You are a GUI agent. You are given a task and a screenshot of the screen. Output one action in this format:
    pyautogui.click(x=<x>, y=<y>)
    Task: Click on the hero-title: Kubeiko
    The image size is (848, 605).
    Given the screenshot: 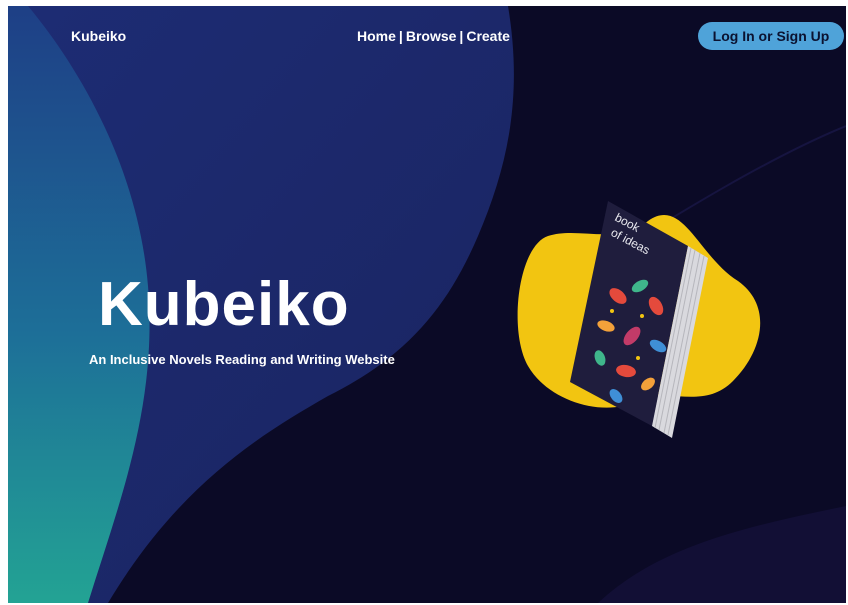 What is the action you would take?
    pyautogui.click(x=224, y=304)
    